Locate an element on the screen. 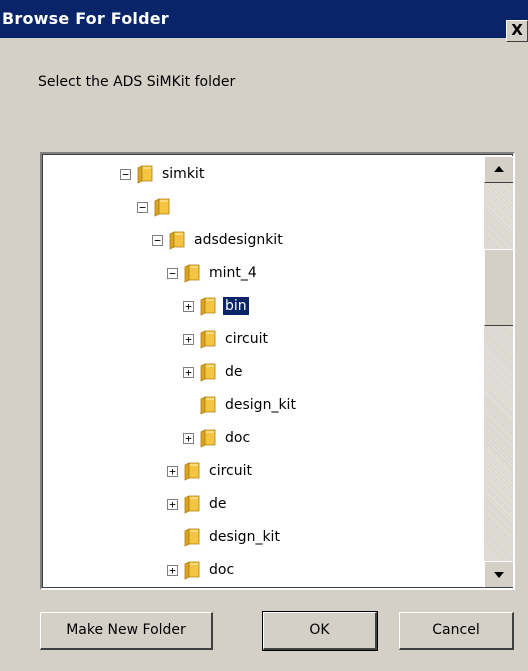  tree-item: + bin is located at coordinates (216, 306).